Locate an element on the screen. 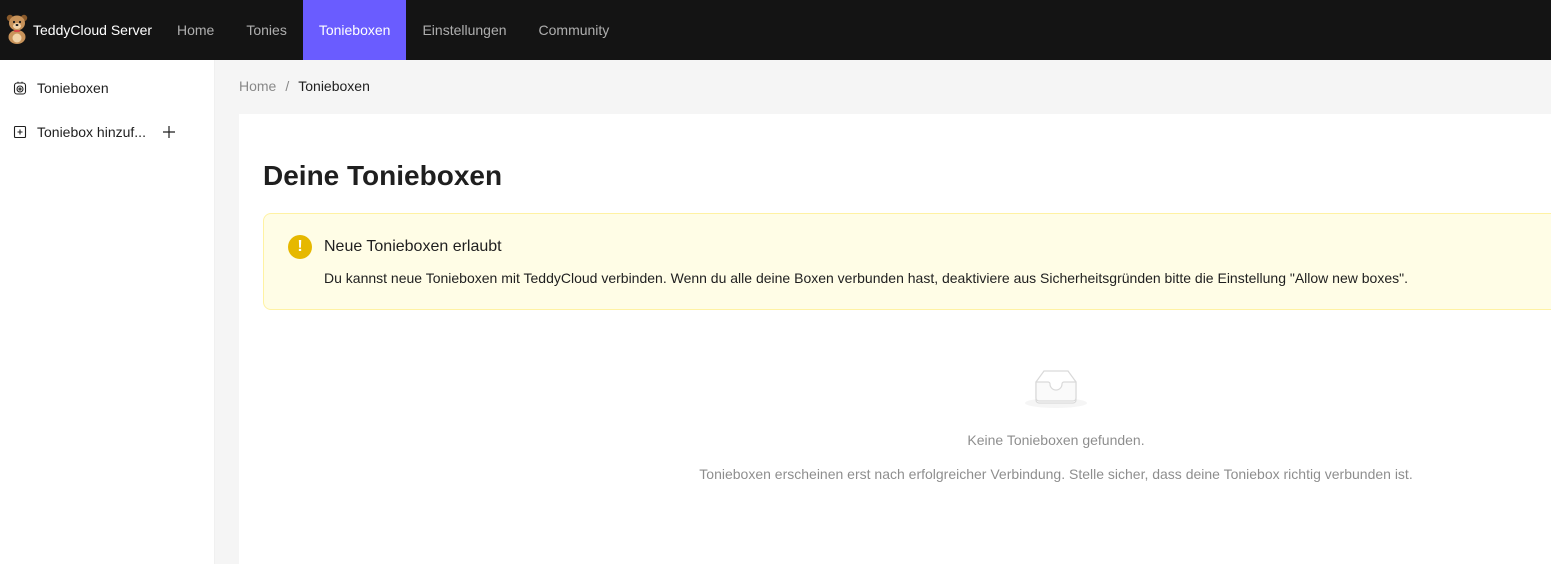 This screenshot has width=1551, height=564. page-title: Deine Tonieboxen is located at coordinates (383, 175).